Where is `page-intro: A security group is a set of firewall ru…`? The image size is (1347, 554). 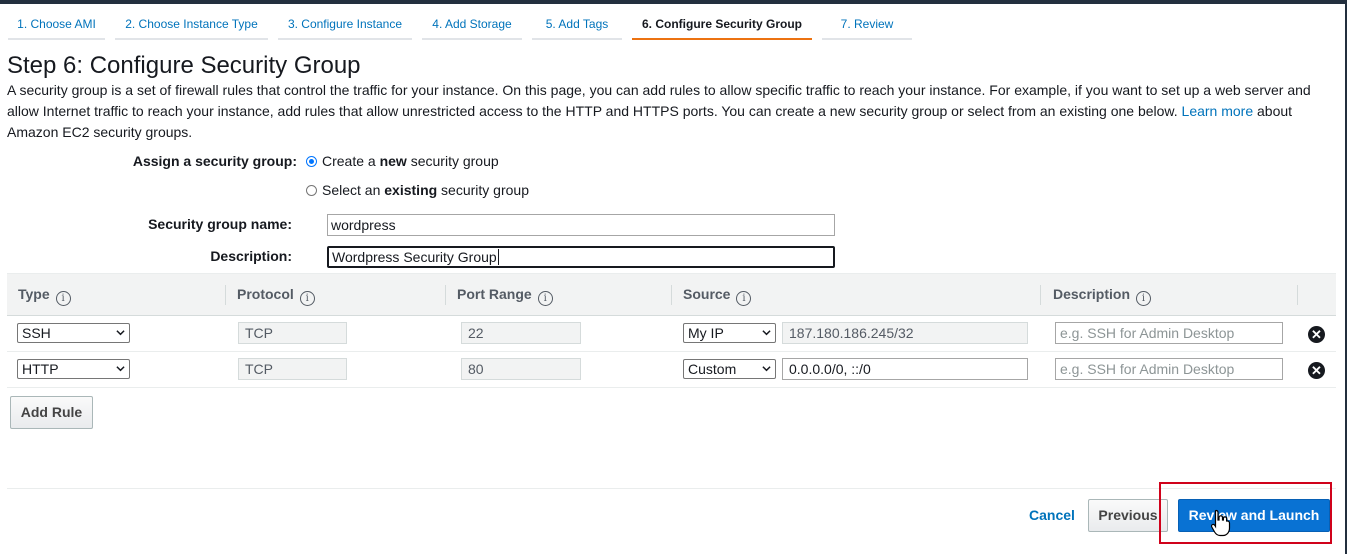 page-intro: A security group is a set of firewall ru… is located at coordinates (667, 111).